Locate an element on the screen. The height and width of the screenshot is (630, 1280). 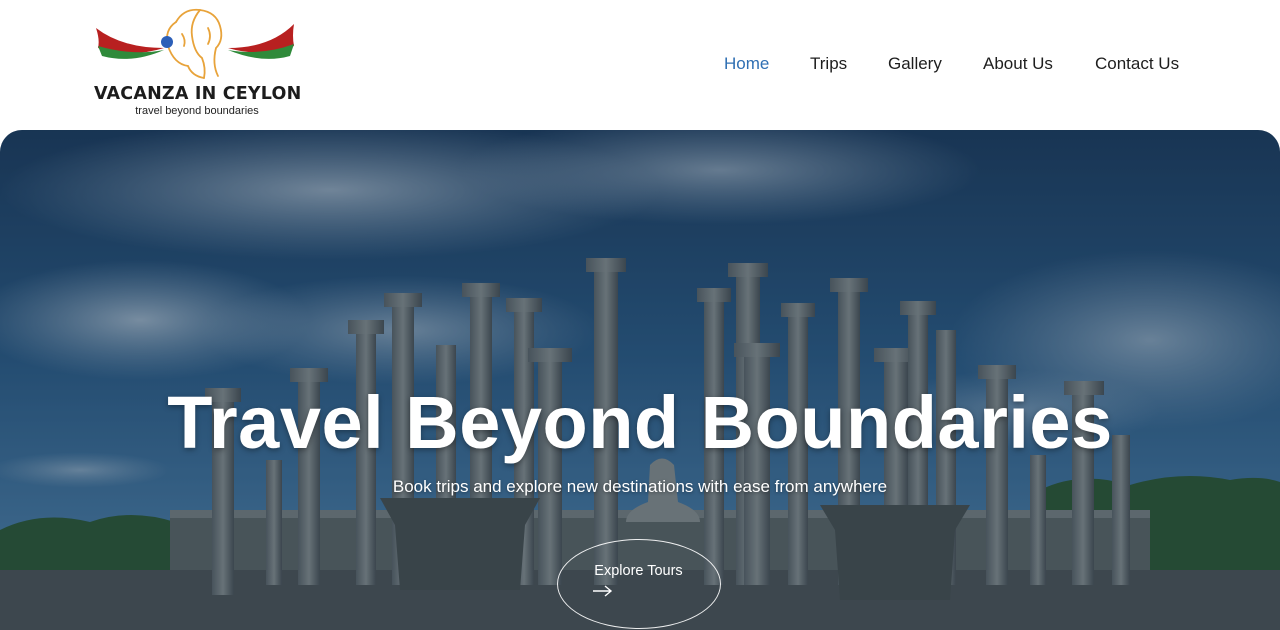
nav-item-about-us: About Us is located at coordinates (1018, 64).